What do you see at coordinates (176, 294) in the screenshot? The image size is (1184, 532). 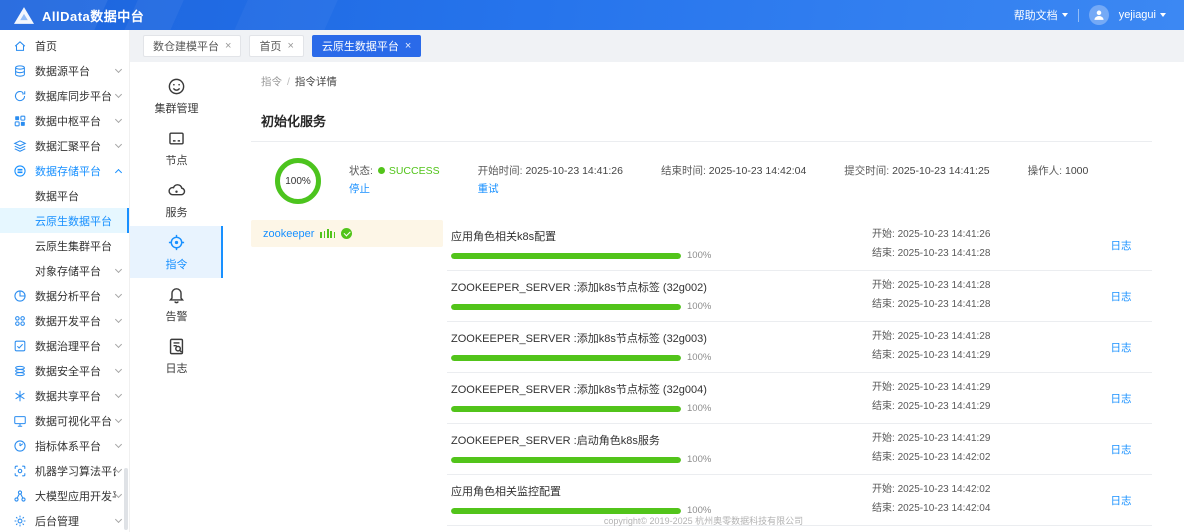 I see `alert-icon` at bounding box center [176, 294].